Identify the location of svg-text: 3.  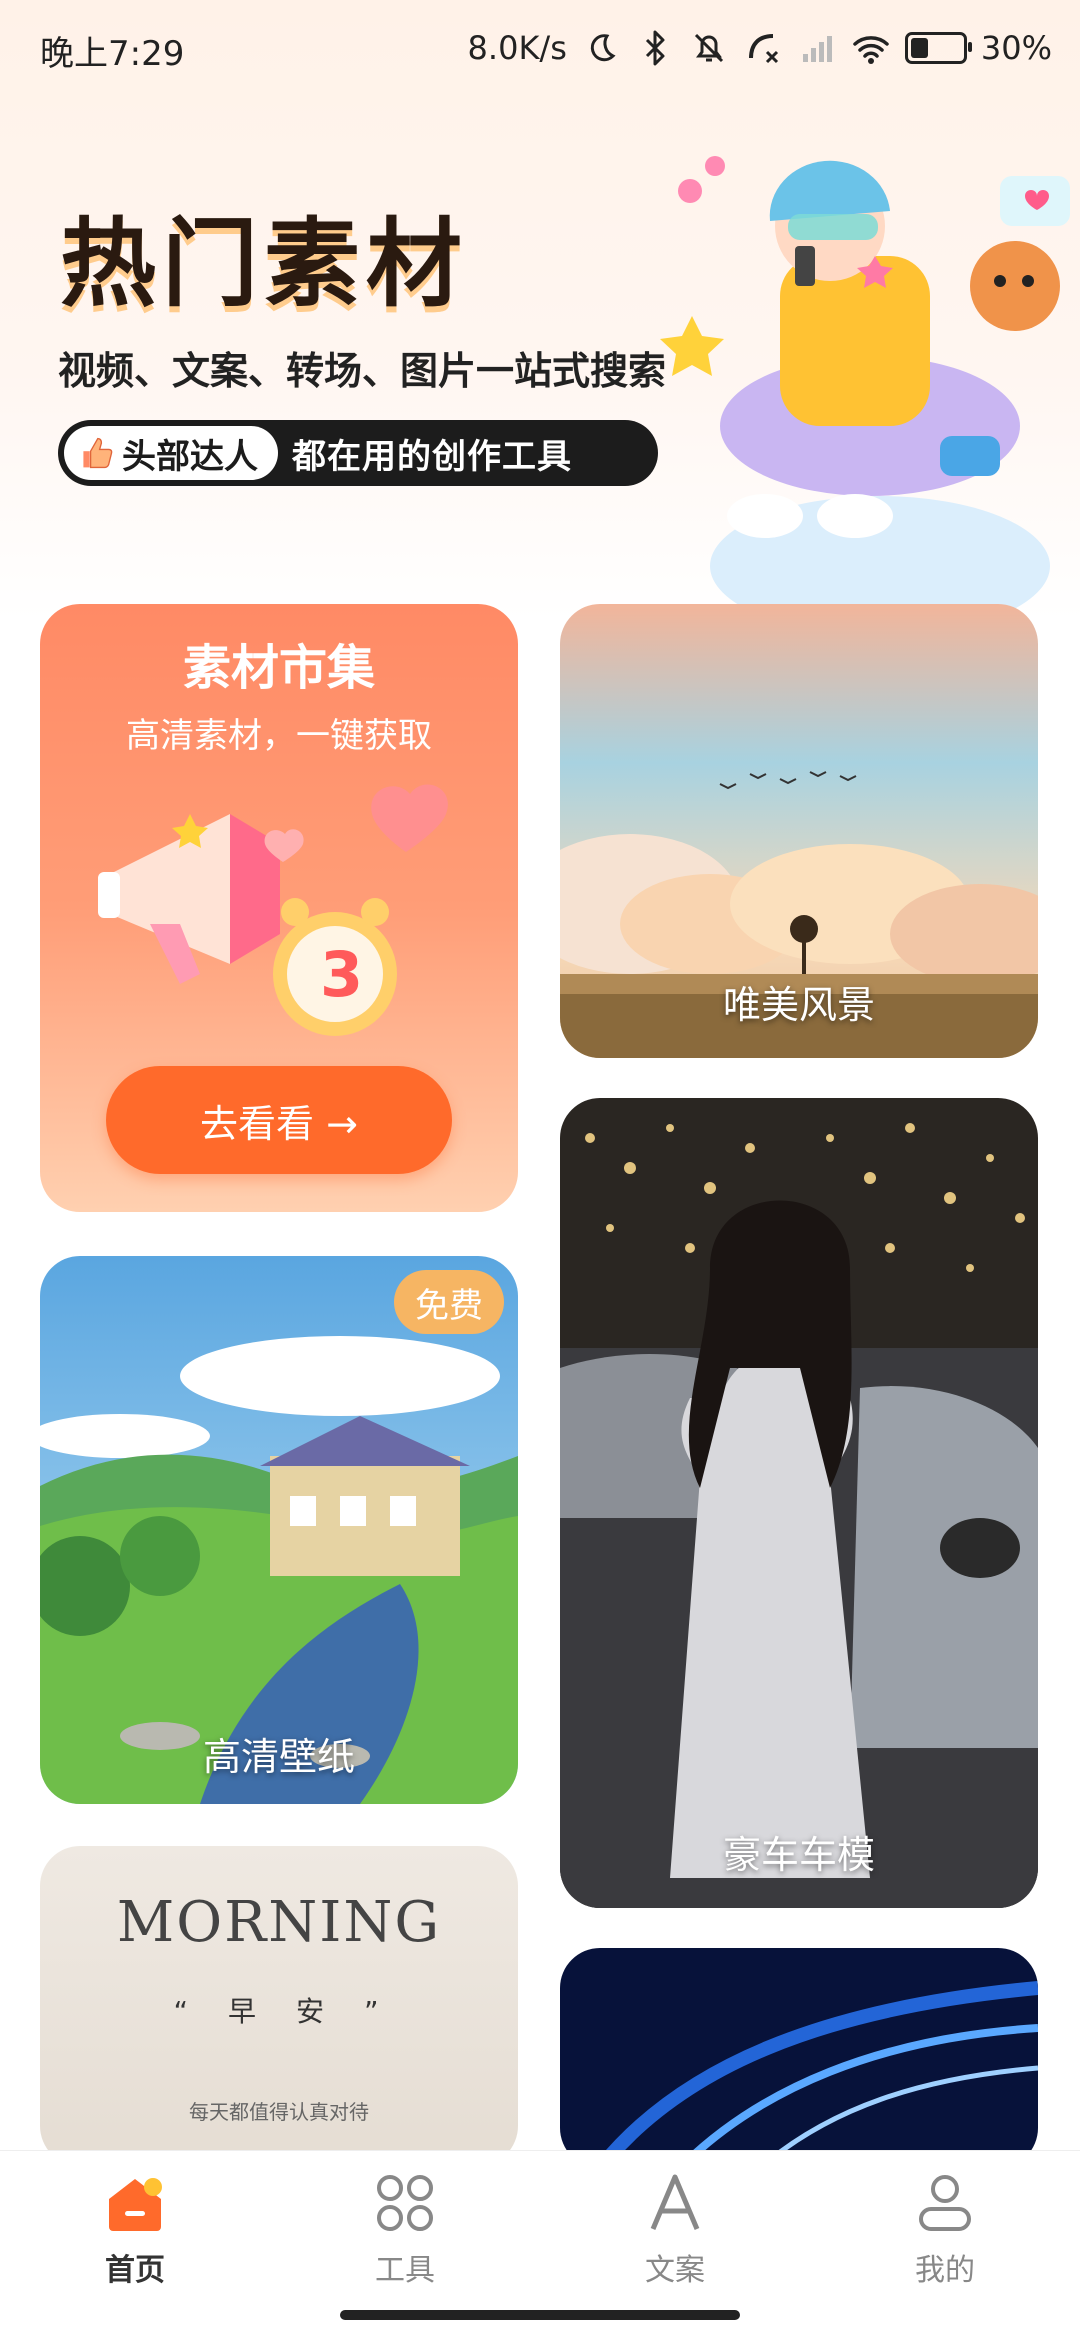
(341, 974).